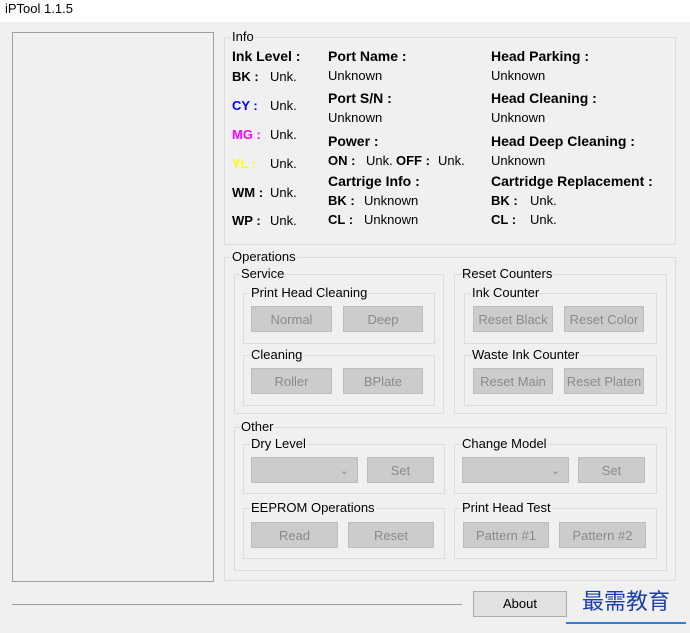  What do you see at coordinates (504, 443) in the screenshot?
I see `change-model-legend: Change Model` at bounding box center [504, 443].